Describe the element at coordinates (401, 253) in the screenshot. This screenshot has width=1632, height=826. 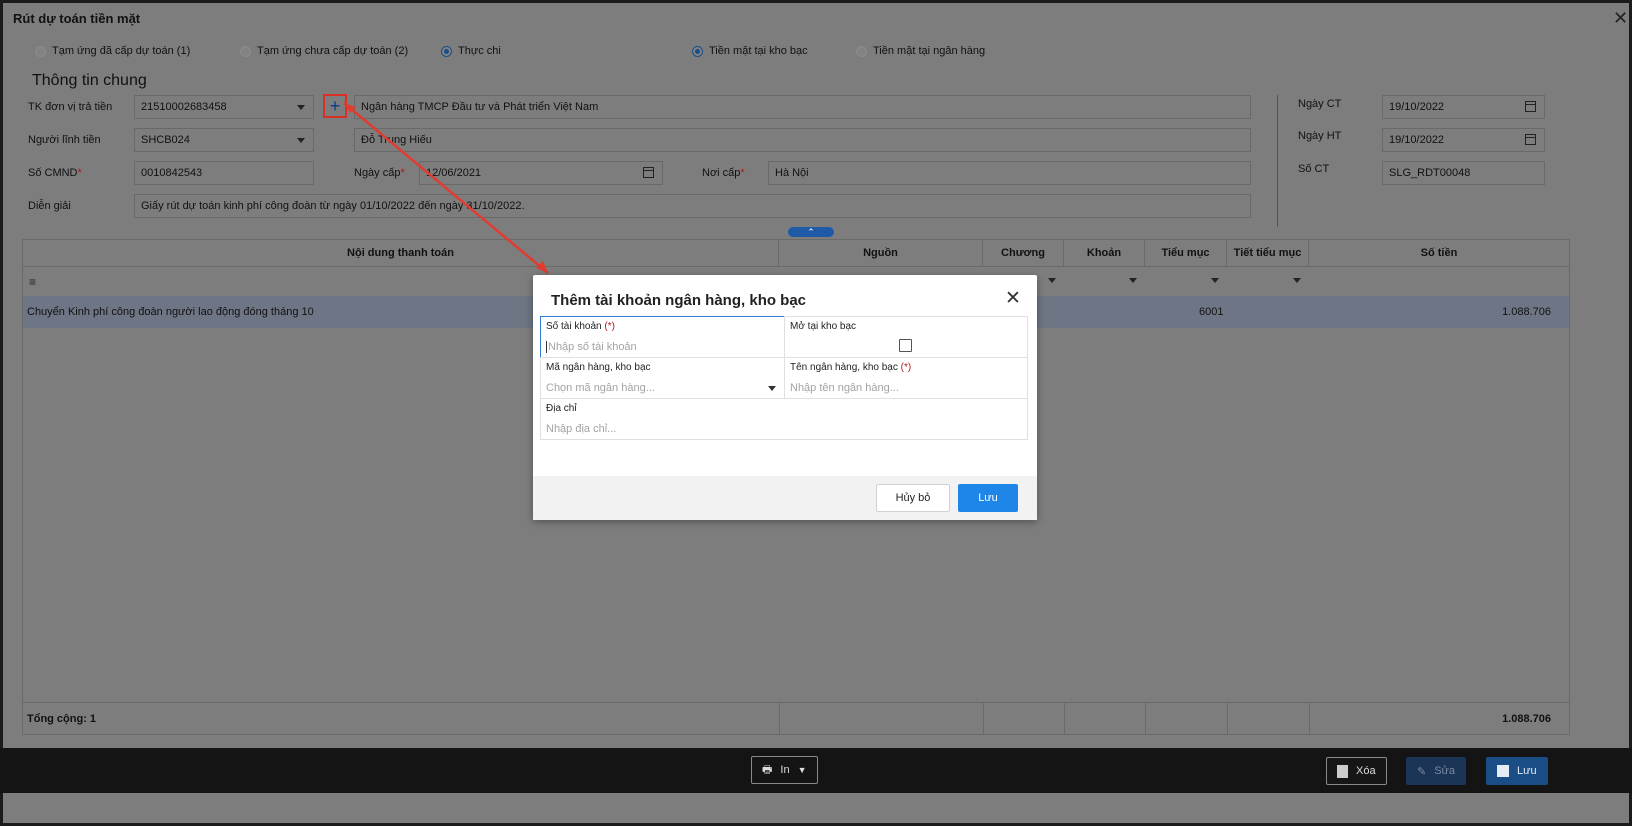
I see `column-header: Nội dung thanh toán` at that location.